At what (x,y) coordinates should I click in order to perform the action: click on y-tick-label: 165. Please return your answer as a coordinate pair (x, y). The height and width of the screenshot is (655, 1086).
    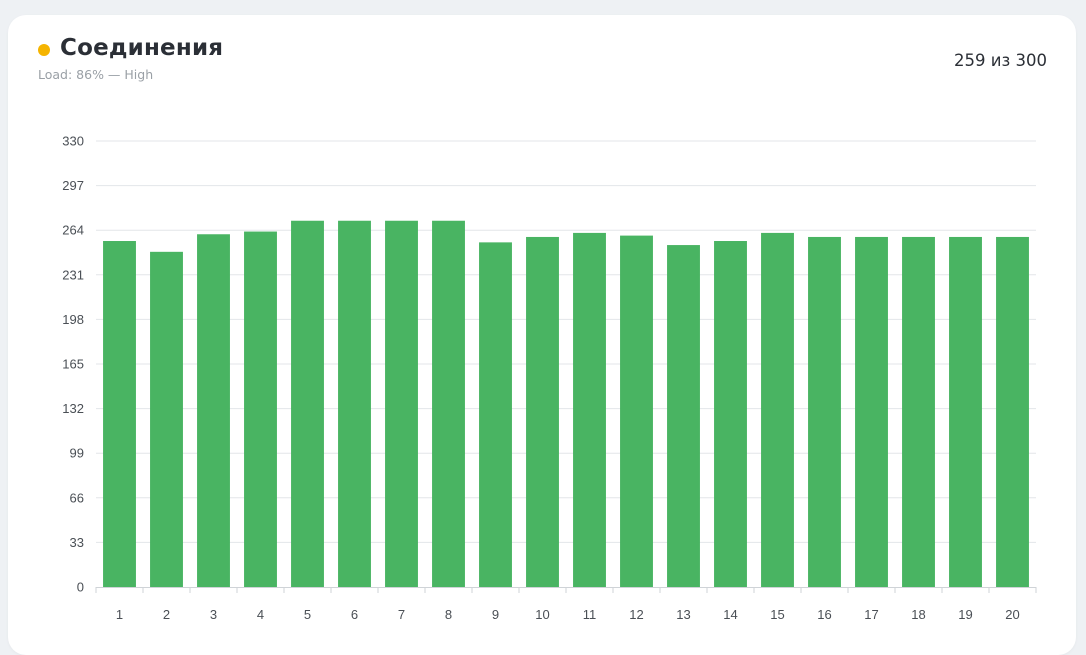
    Looking at the image, I should click on (73, 364).